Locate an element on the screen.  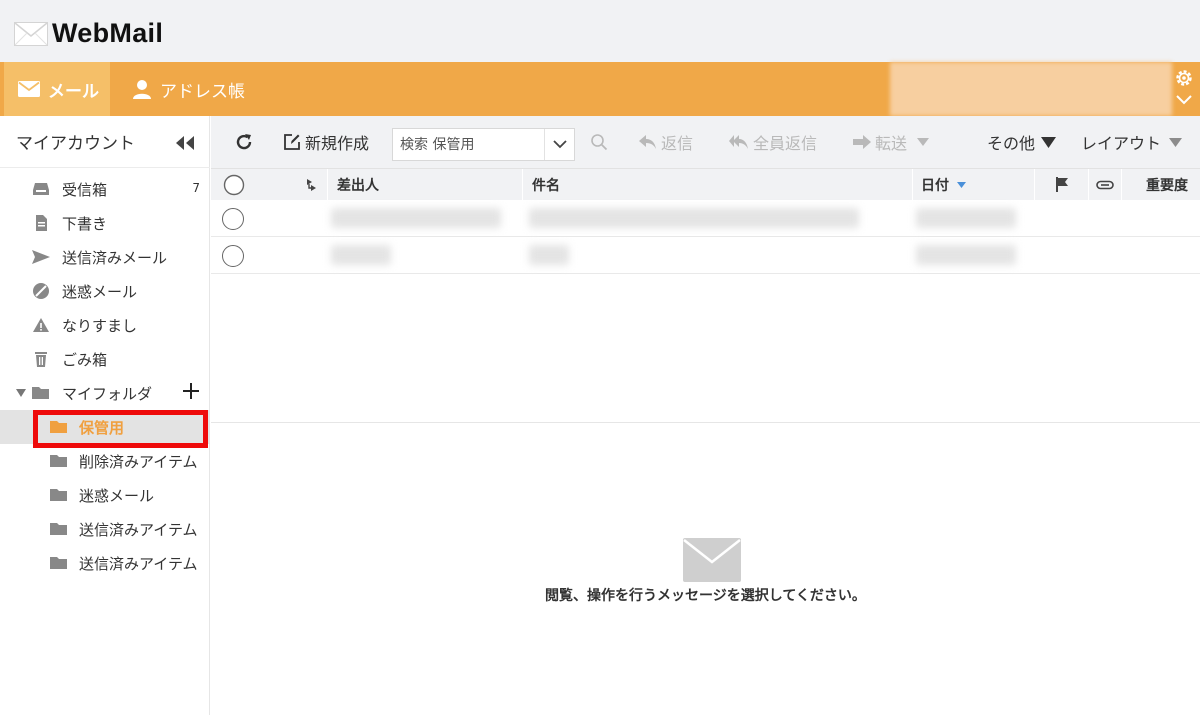
select-all-toggle is located at coordinates (234, 184).